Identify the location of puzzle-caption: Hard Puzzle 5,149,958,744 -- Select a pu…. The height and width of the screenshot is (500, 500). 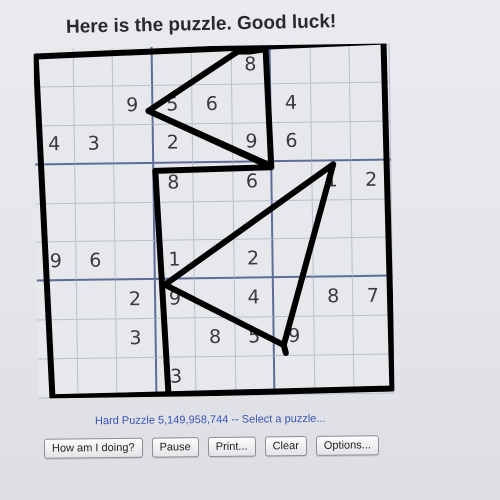
(210, 420).